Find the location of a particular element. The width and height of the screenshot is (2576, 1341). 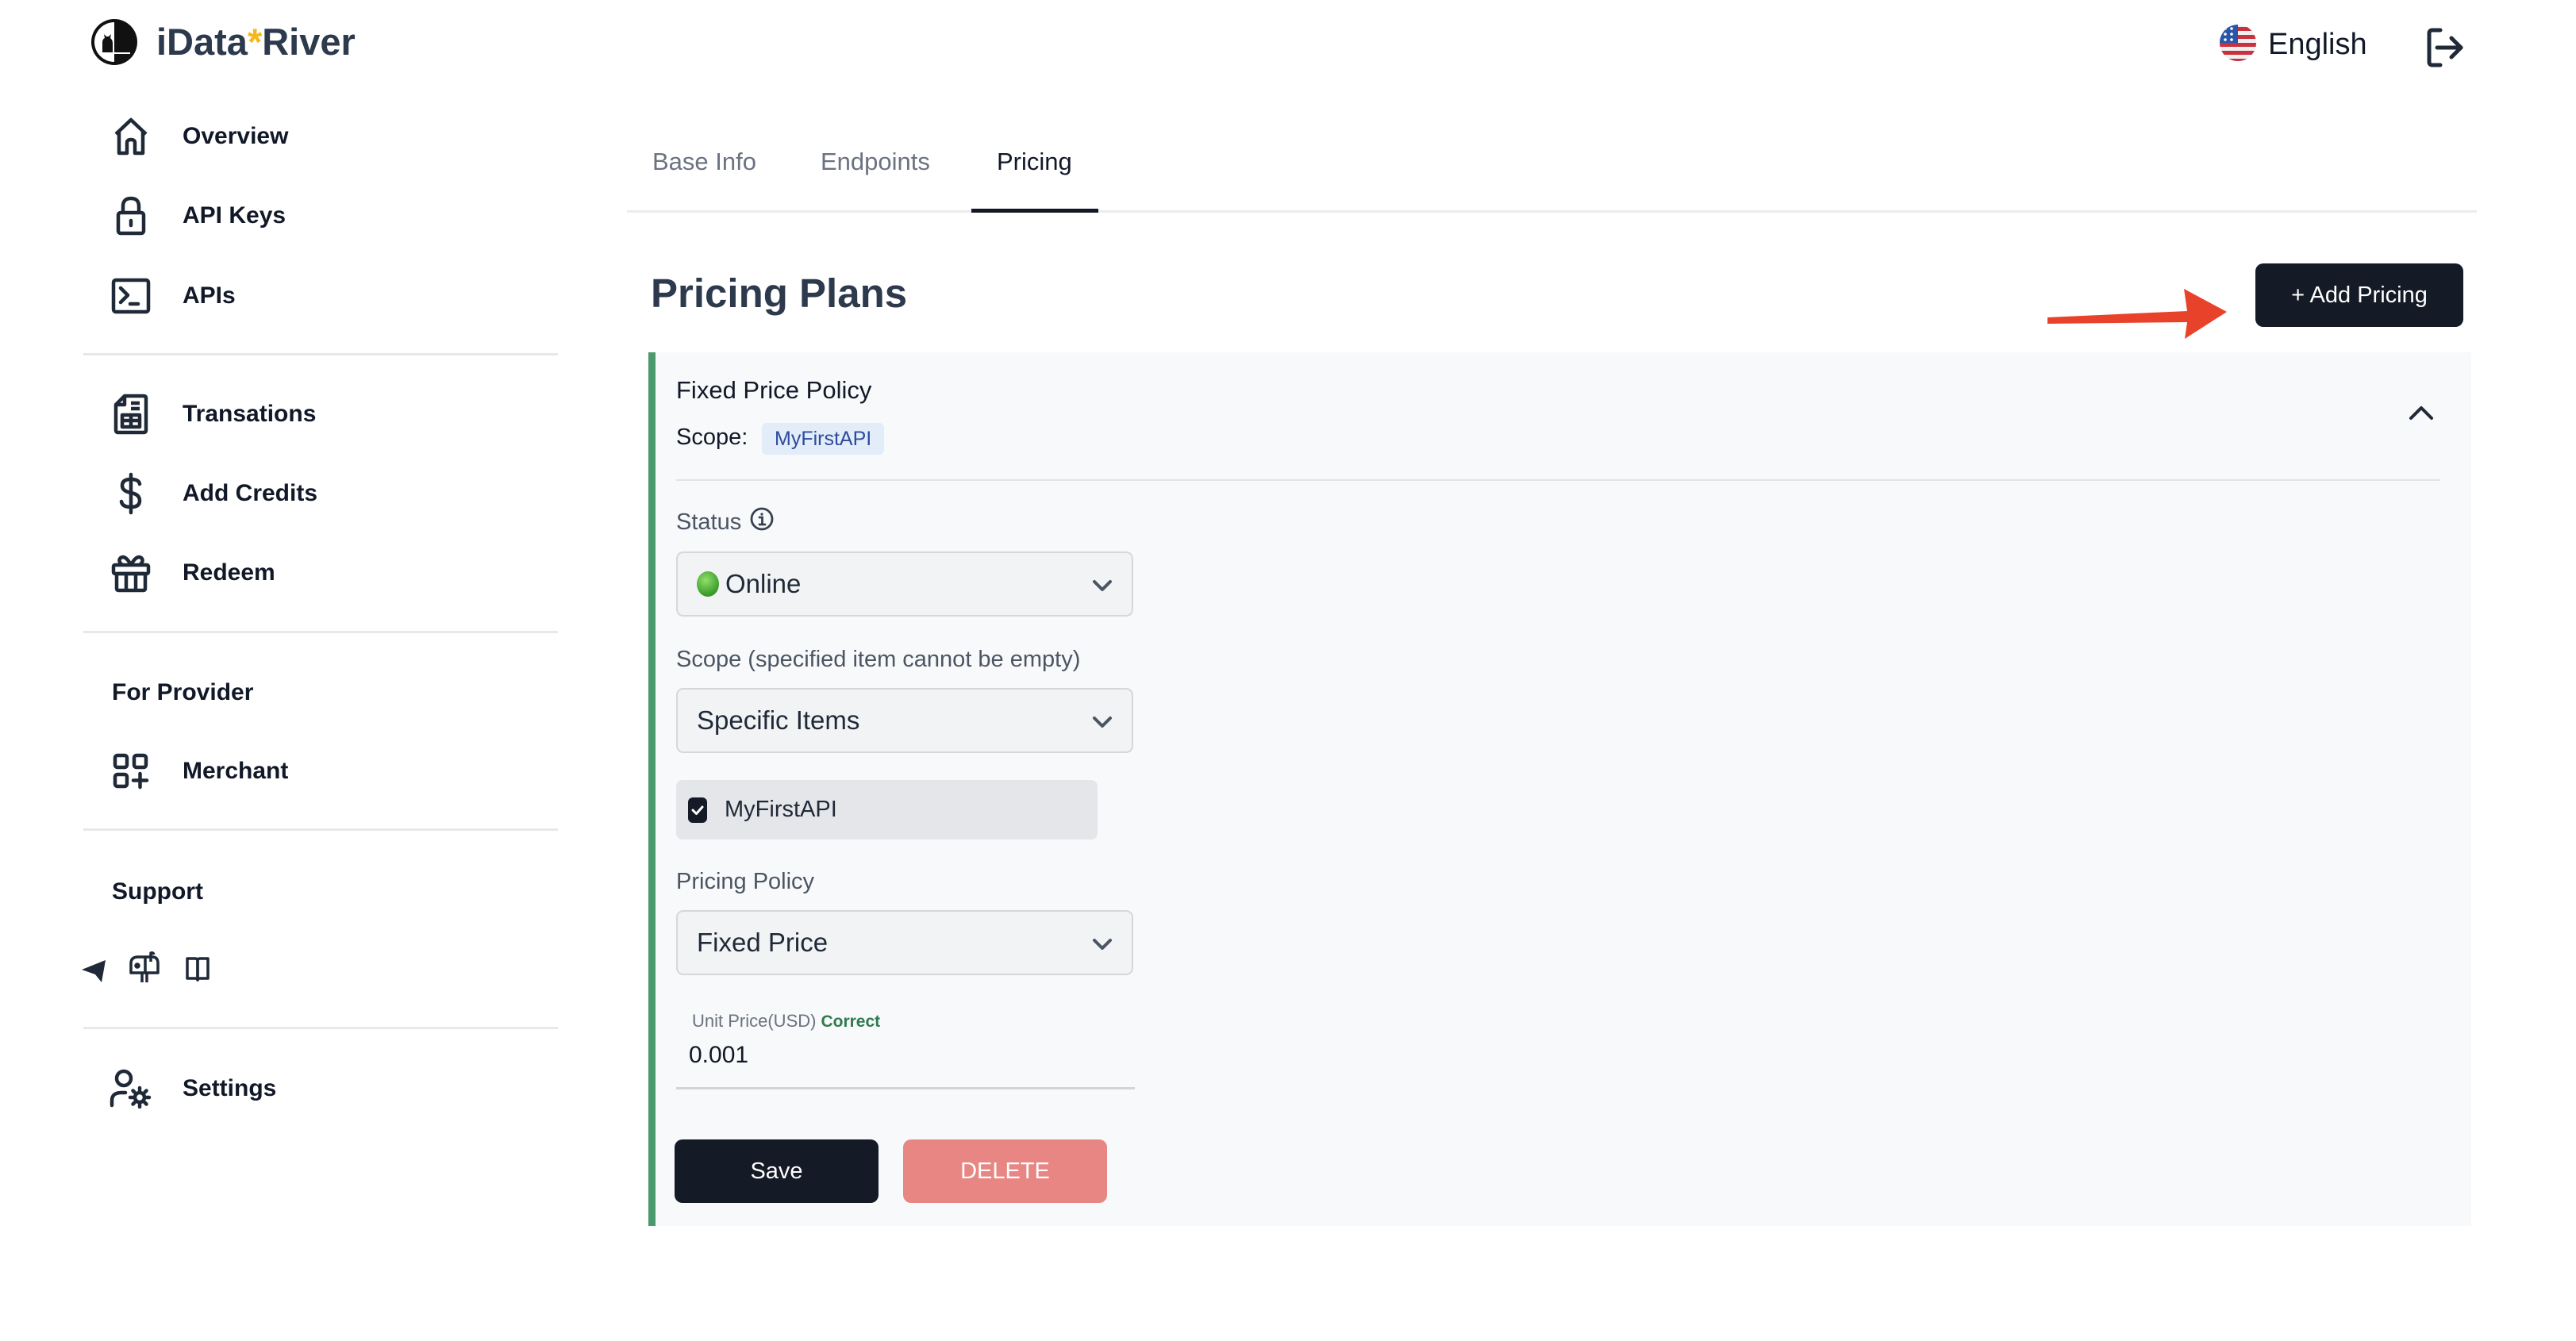

sidebar-item-label: Add Credits is located at coordinates (250, 493).